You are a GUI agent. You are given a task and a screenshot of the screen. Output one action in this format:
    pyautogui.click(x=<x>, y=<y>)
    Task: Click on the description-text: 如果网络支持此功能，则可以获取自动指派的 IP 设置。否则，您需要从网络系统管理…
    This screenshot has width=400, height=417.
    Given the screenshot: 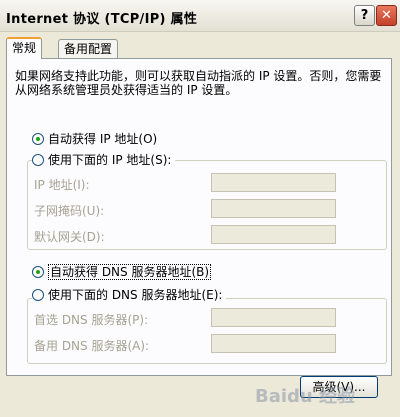 What is the action you would take?
    pyautogui.click(x=198, y=83)
    